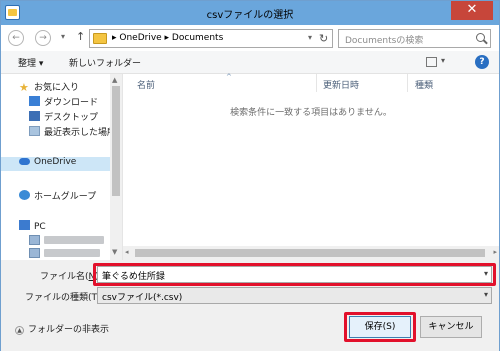 The image size is (500, 351). Describe the element at coordinates (167, 38) in the screenshot. I see `address-path: ▸ OneDrive ▸ Documents` at that location.